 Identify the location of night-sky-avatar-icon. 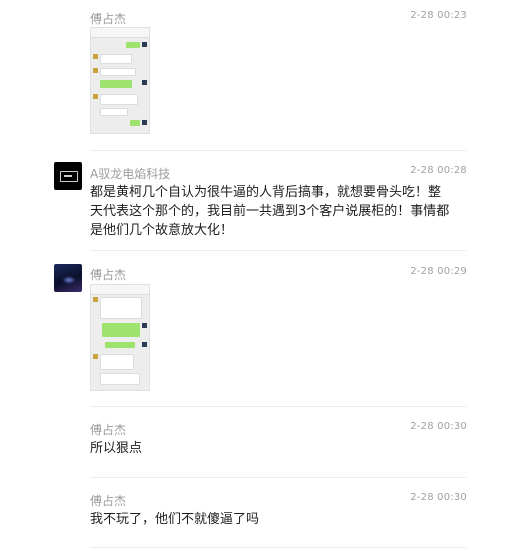
(69, 280).